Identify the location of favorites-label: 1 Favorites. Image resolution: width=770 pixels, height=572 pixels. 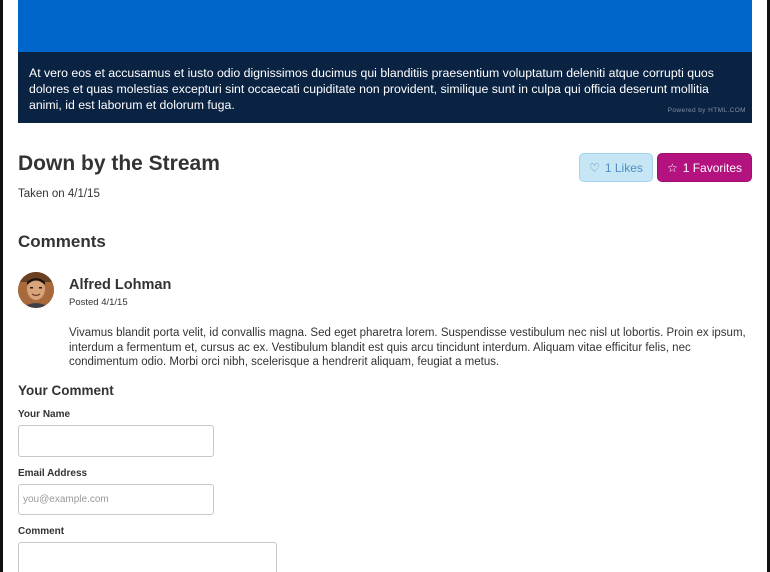
(712, 167).